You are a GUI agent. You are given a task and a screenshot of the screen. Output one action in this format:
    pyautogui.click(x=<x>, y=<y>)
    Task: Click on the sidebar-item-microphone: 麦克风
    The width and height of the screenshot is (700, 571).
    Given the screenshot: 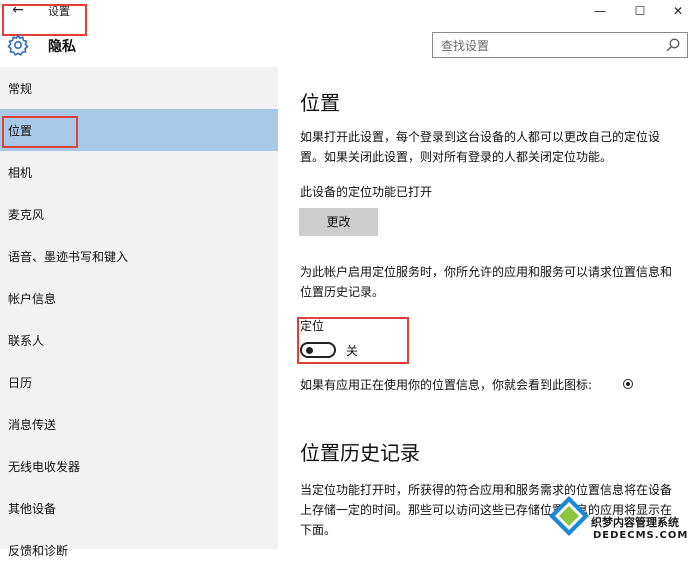 What is the action you would take?
    pyautogui.click(x=139, y=214)
    